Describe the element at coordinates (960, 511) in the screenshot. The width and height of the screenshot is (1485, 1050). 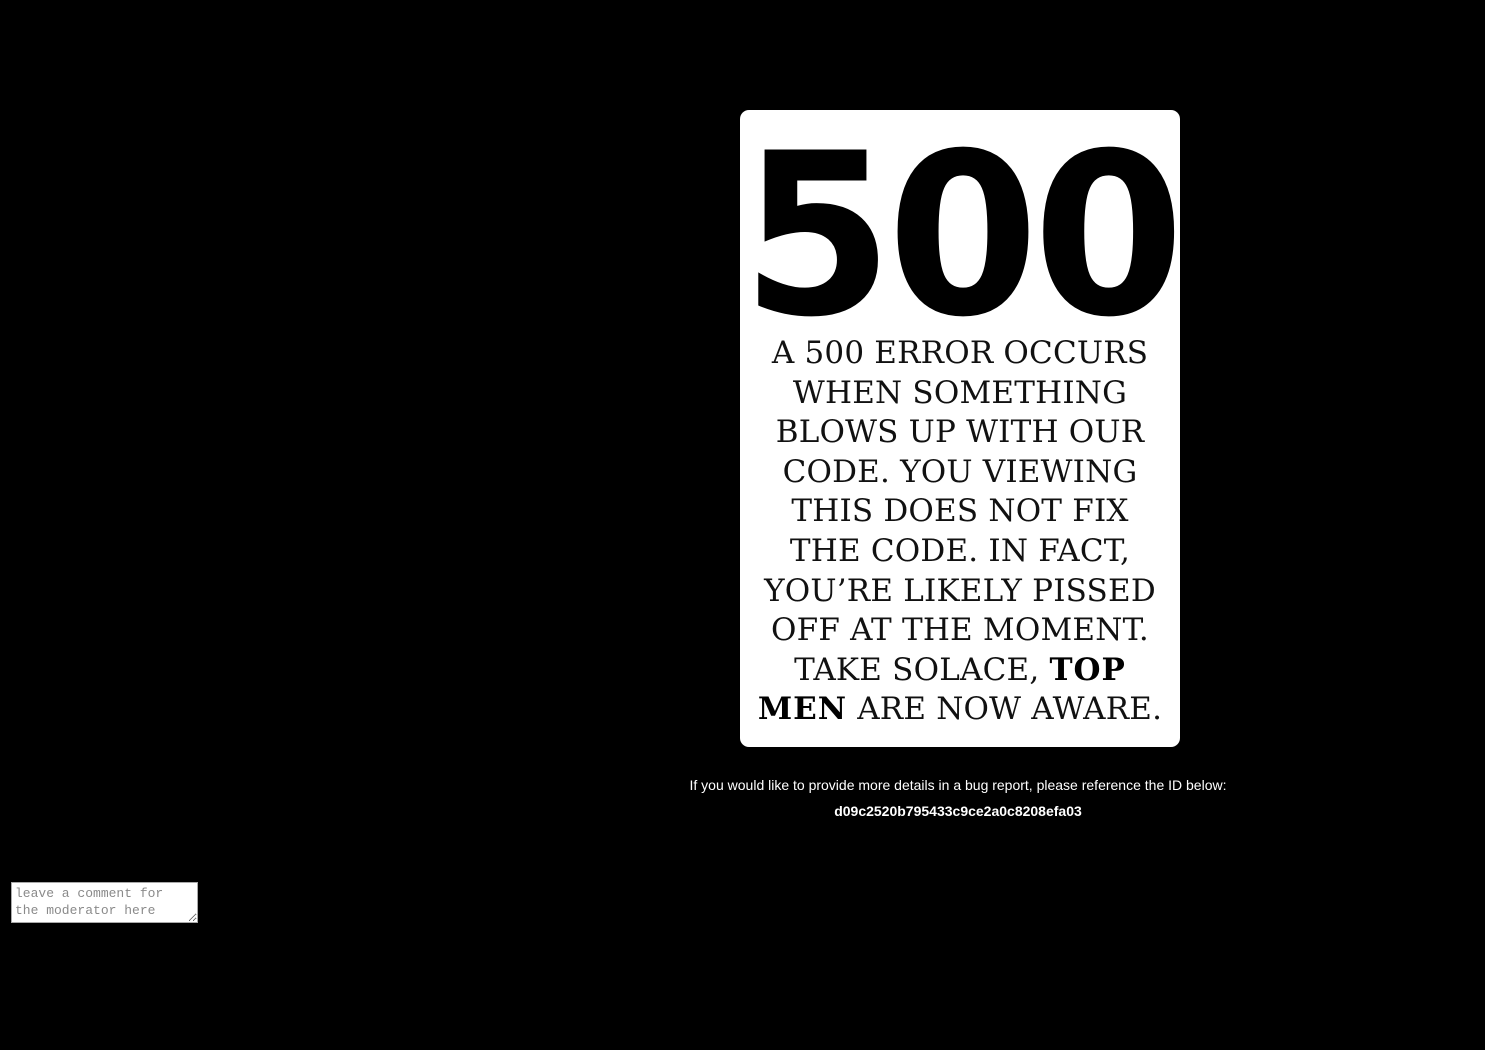
I see `error-message-line: THIS DOES NOT FIX` at that location.